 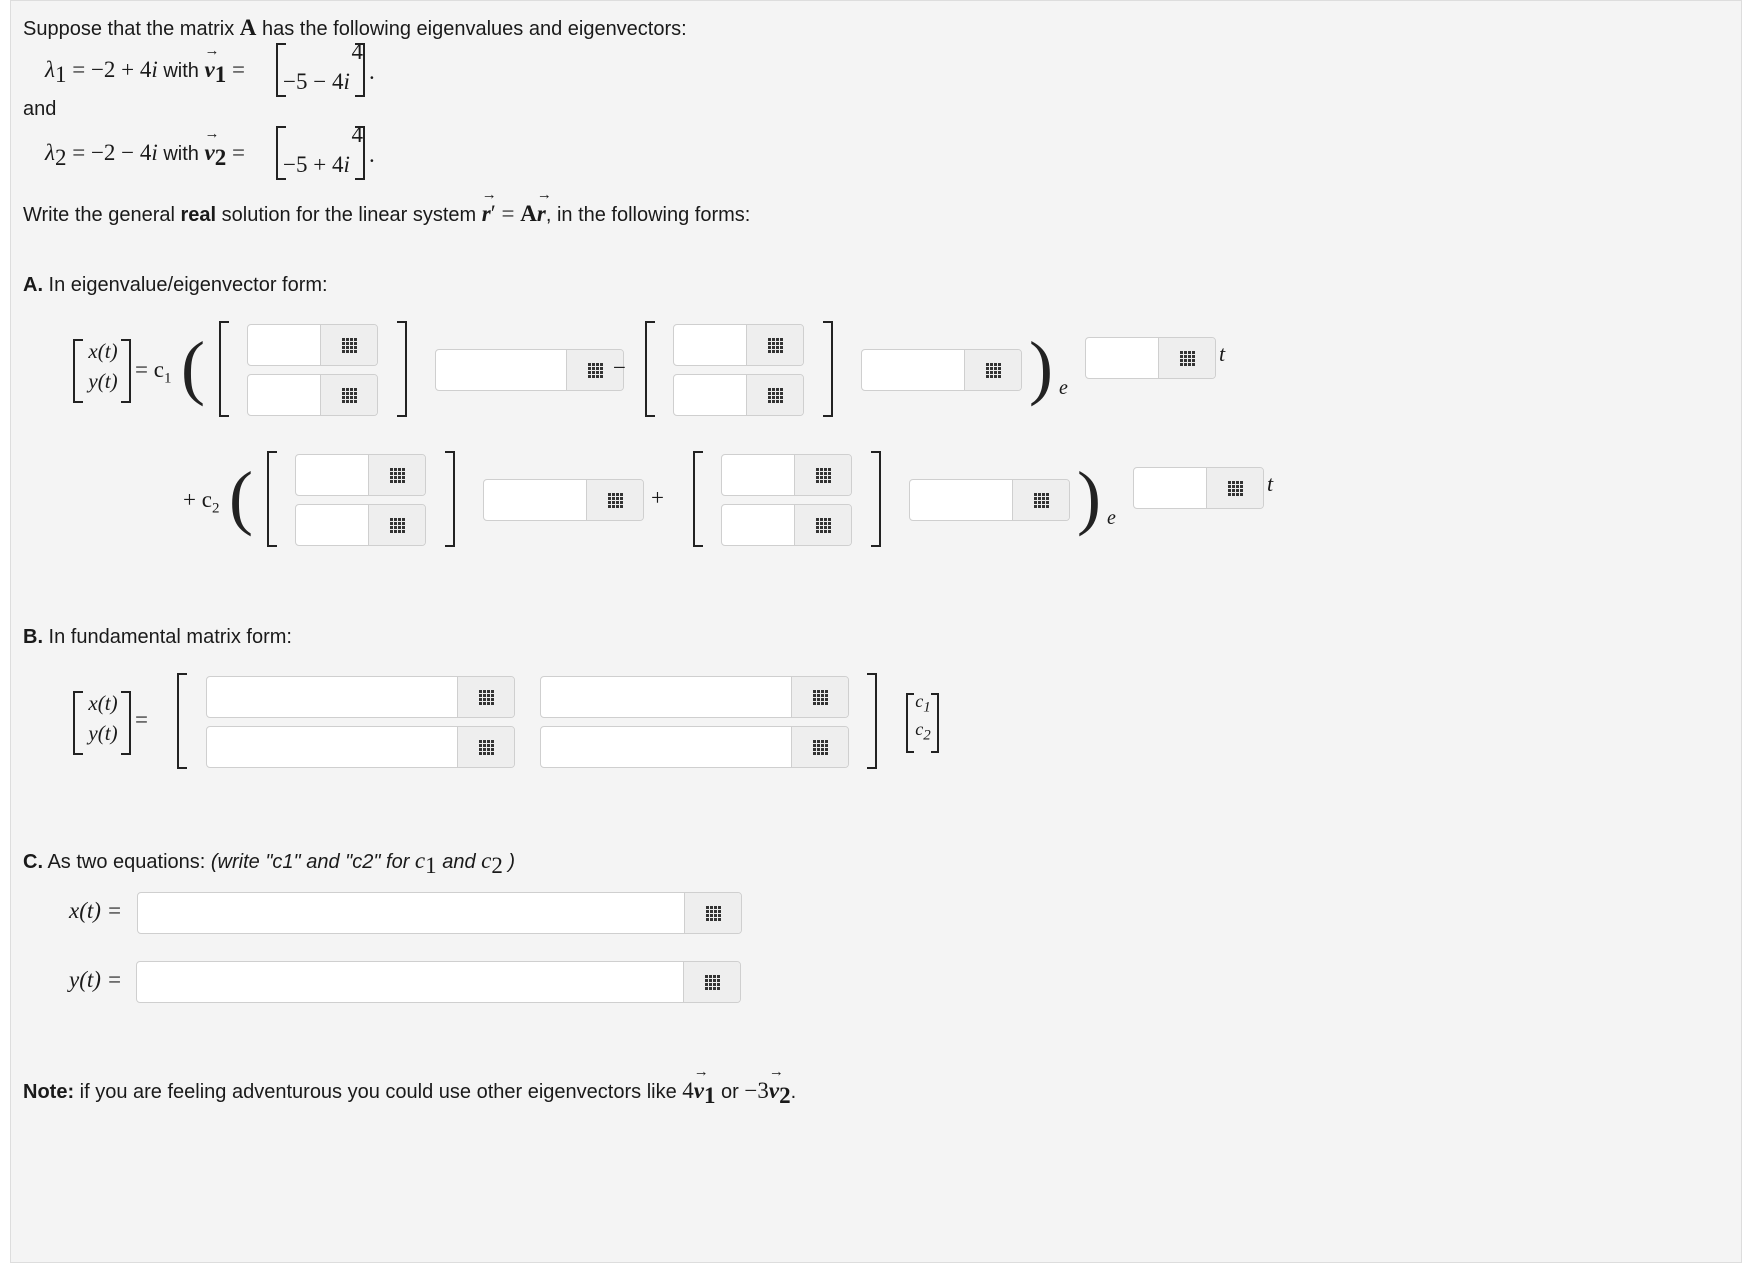 What do you see at coordinates (96, 910) in the screenshot?
I see `part-c-x-label: x(t) =` at bounding box center [96, 910].